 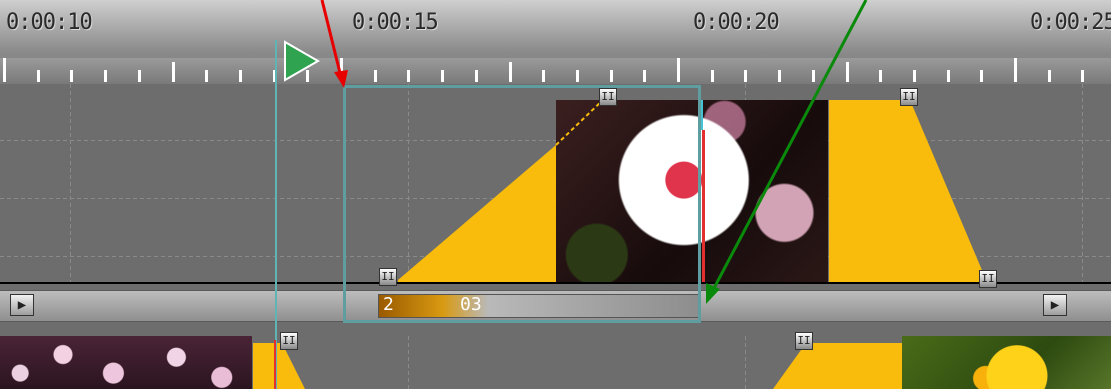 What do you see at coordinates (341, 79) in the screenshot?
I see `red-arrowhead` at bounding box center [341, 79].